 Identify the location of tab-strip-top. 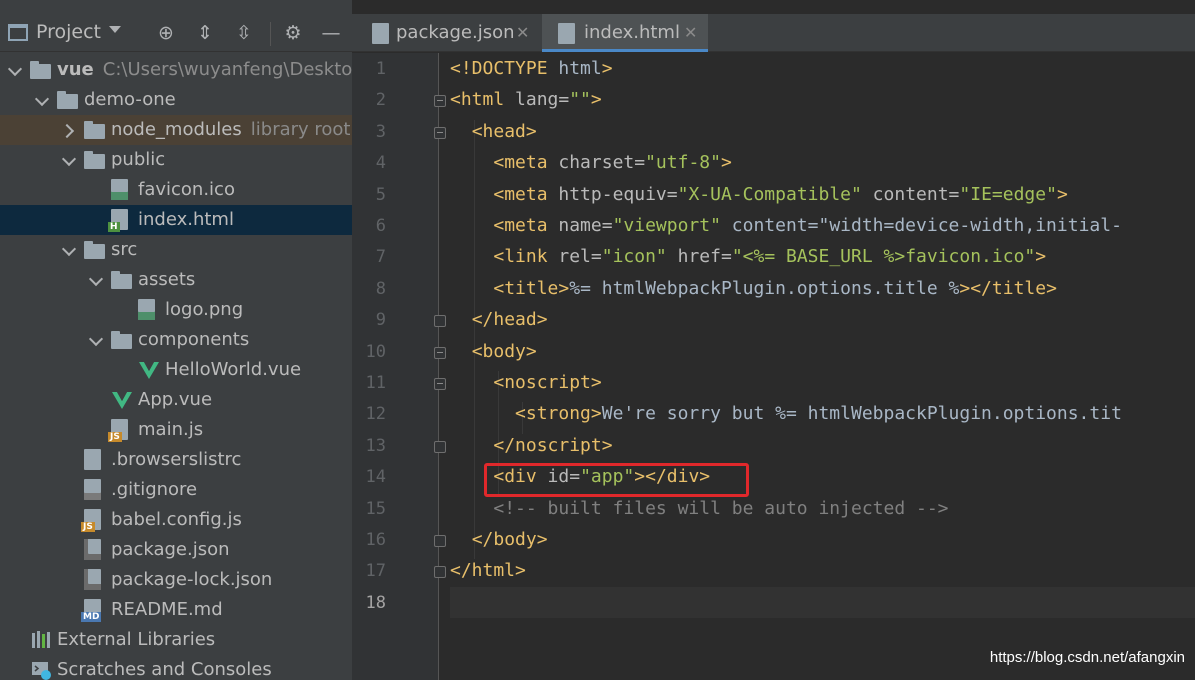
(773, 7).